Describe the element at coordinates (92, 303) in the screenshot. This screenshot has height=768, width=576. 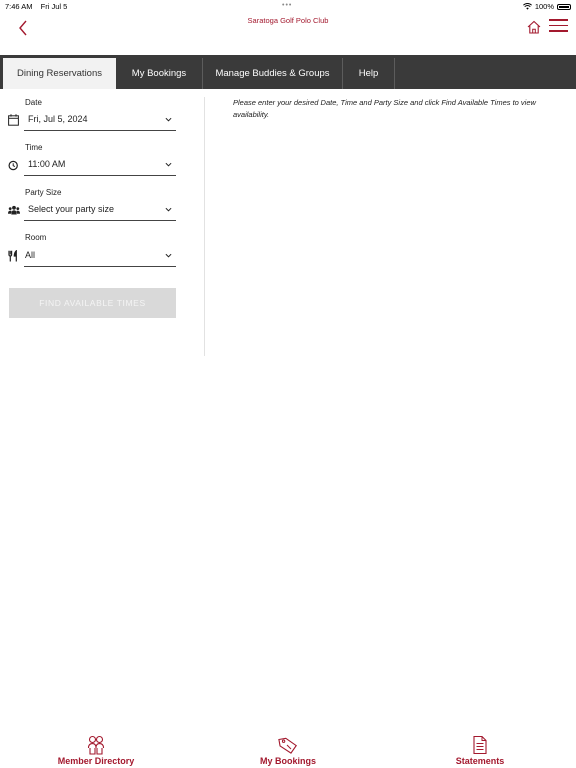
I see `find-available-times-button: FIND AVAILABLE TIMES` at that location.